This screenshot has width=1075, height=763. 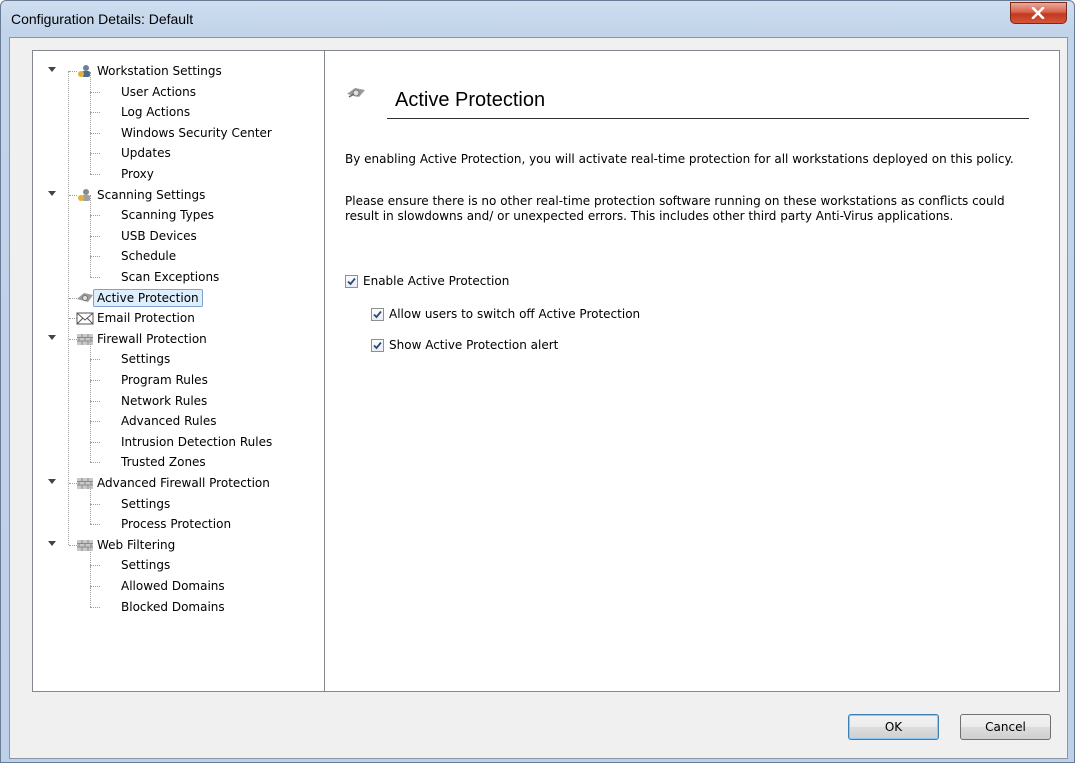 I want to click on tree-item-label: Blocked Domains, so click(x=173, y=606).